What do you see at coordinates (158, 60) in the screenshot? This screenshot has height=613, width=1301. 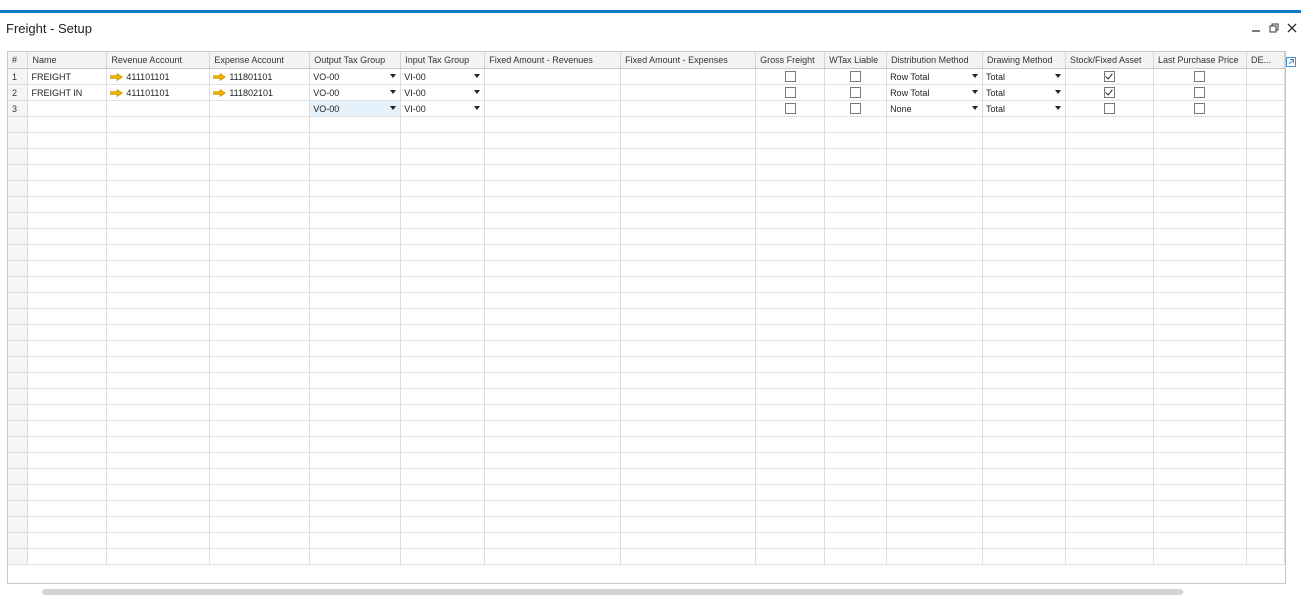 I see `column-header: Revenue Account` at bounding box center [158, 60].